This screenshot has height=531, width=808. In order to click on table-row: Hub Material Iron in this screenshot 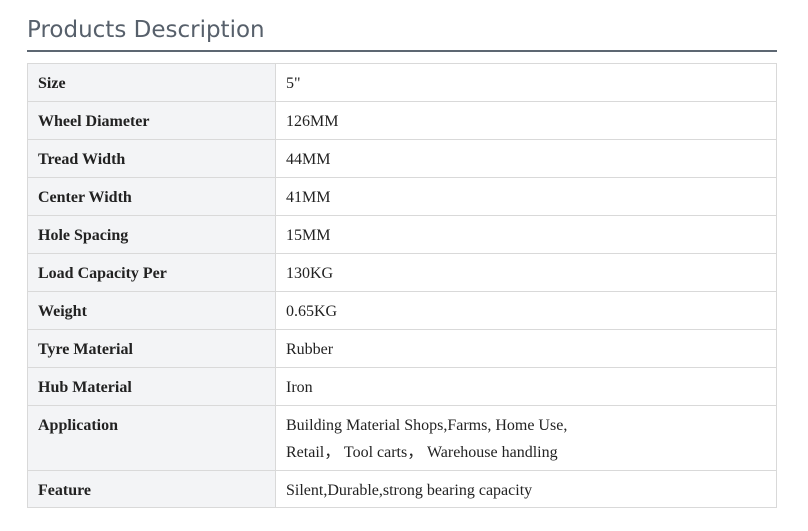, I will do `click(402, 386)`.